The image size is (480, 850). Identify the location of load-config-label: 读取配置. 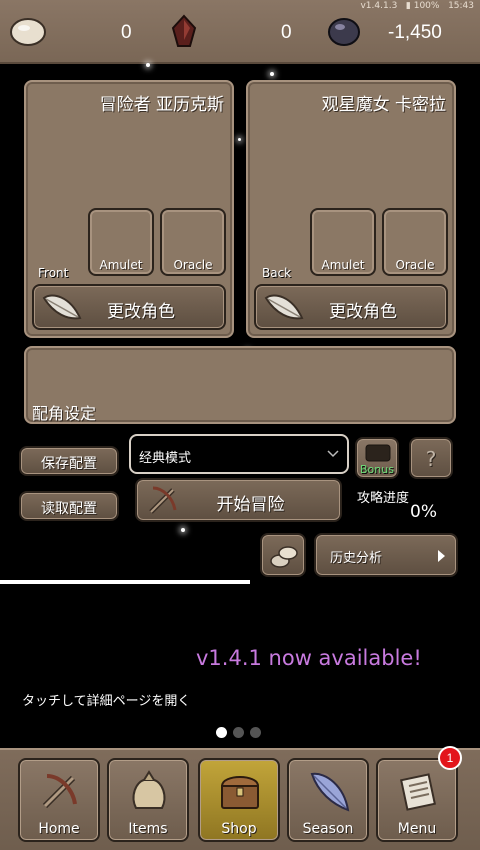
(69, 509).